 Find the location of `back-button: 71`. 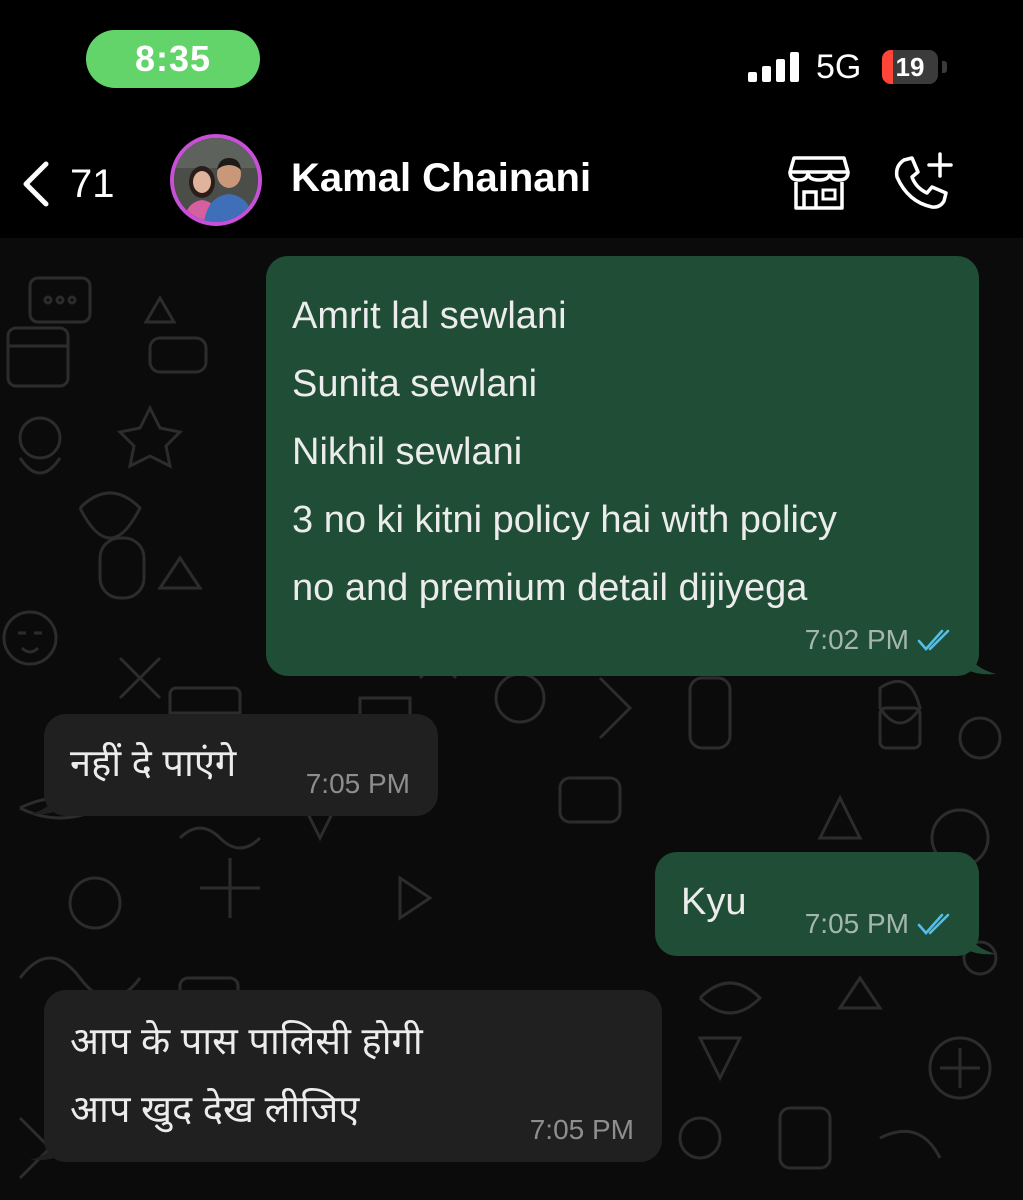

back-button: 71 is located at coordinates (66, 184).